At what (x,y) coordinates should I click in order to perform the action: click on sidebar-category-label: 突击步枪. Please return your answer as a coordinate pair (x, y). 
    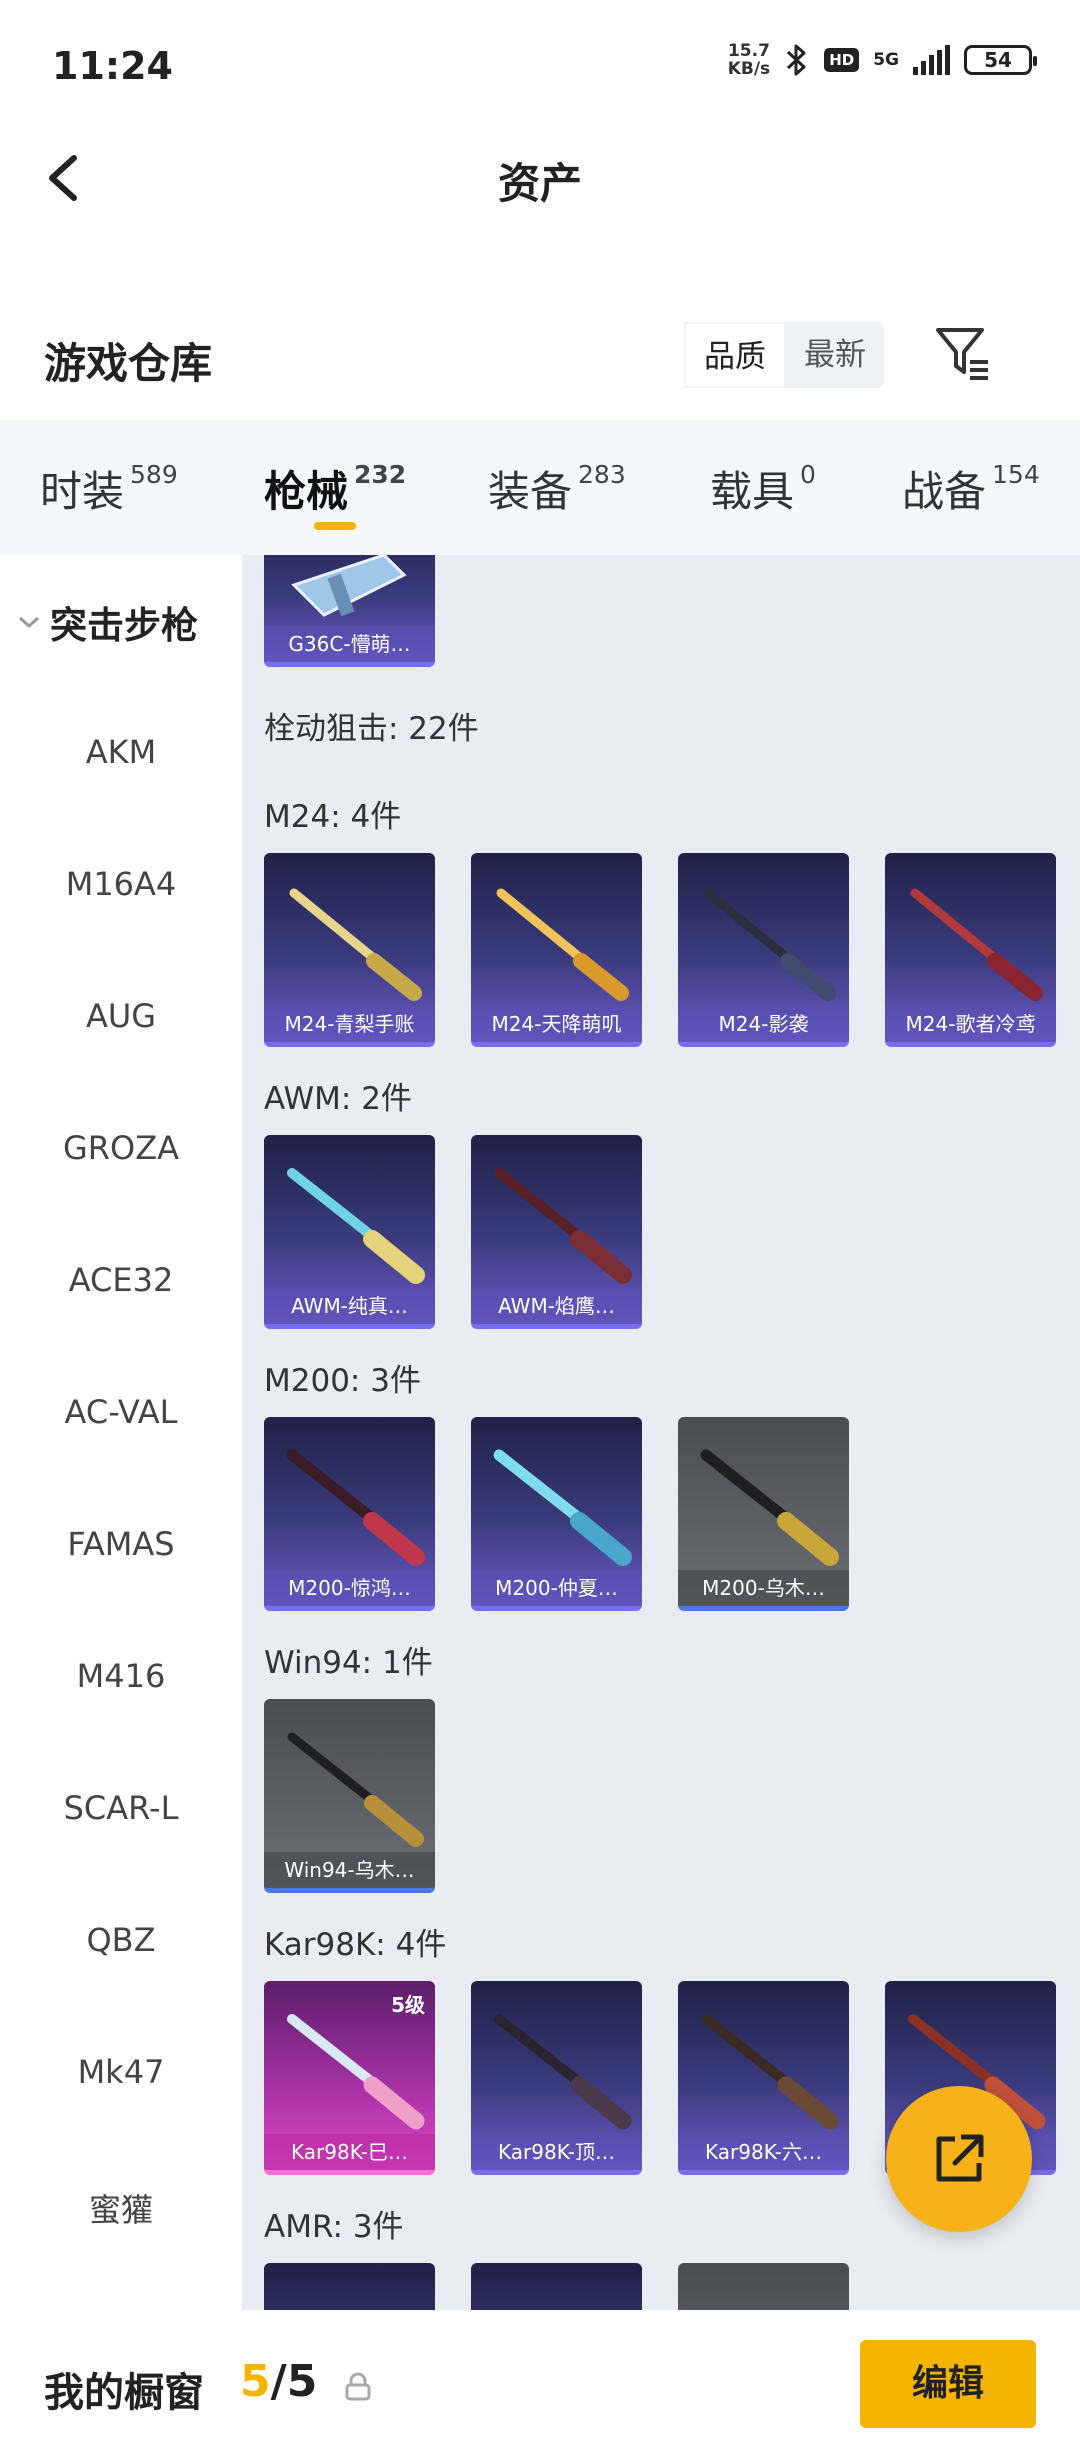
    Looking at the image, I should click on (124, 625).